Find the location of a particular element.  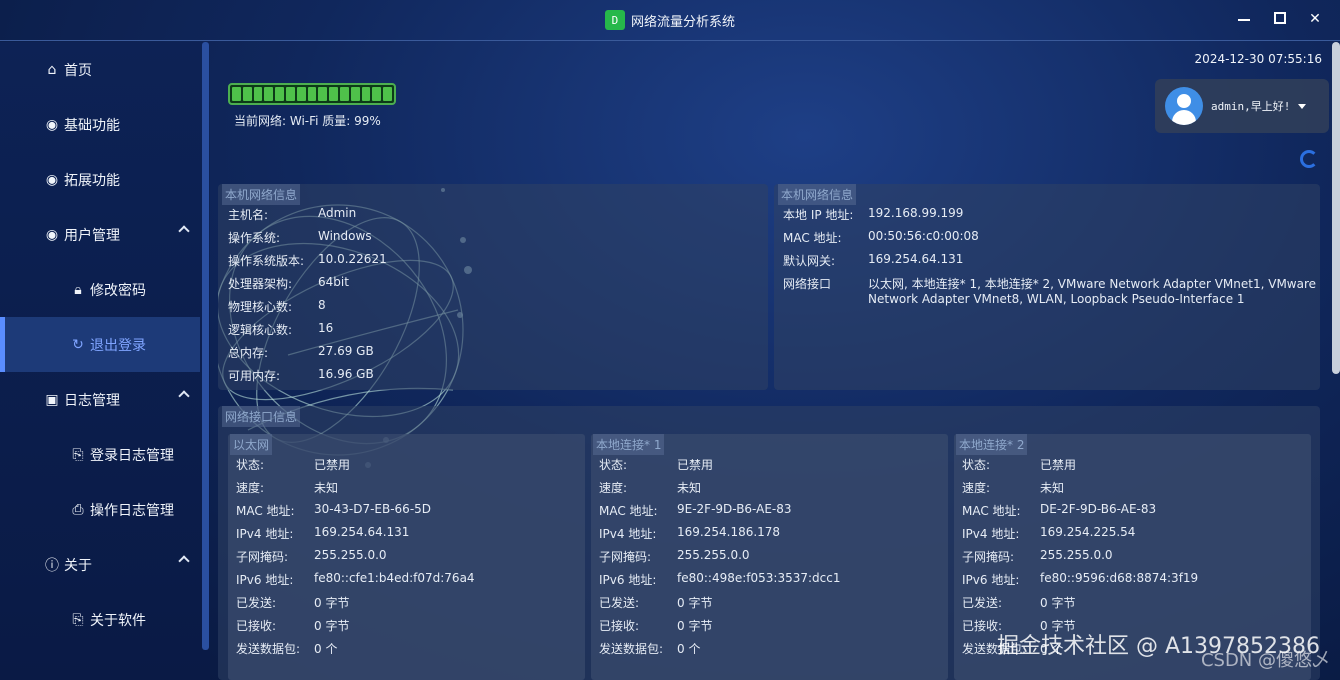

info-key: 可用内存: is located at coordinates (254, 376).